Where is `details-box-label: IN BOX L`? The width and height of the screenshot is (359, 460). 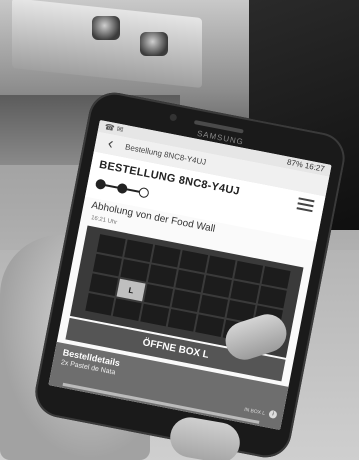 details-box-label: IN BOX L is located at coordinates (254, 411).